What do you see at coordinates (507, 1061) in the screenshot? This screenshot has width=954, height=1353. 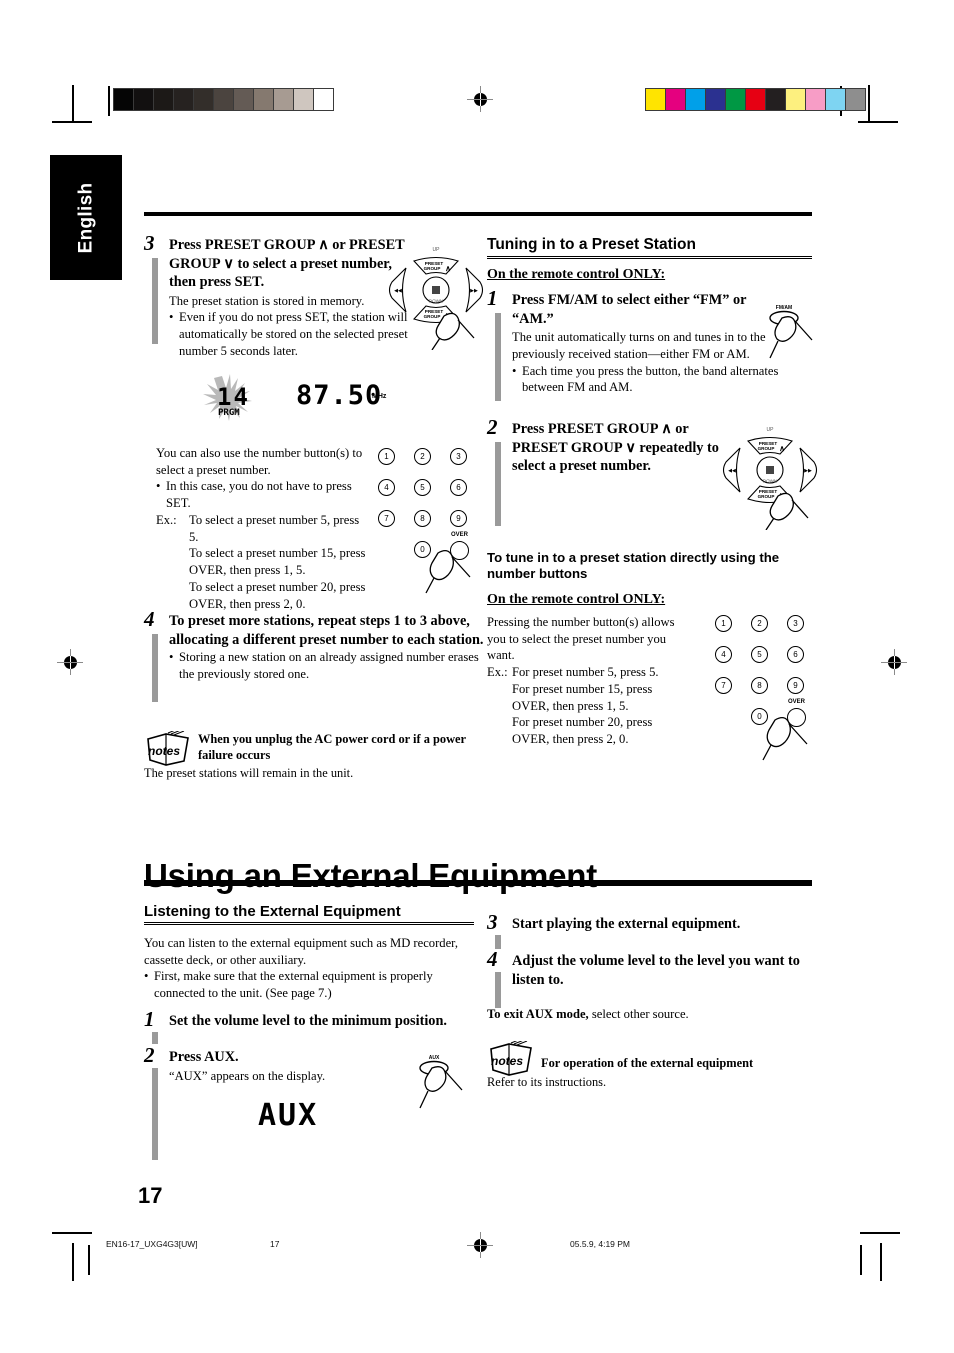 I see `svg-text: notes` at bounding box center [507, 1061].